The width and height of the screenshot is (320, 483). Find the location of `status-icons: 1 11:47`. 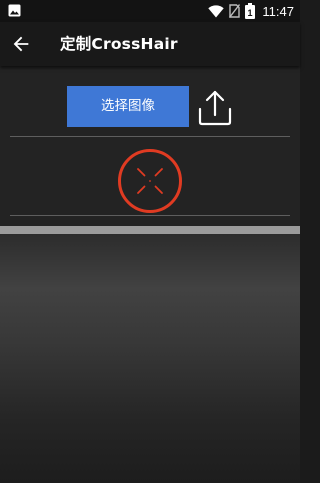

status-icons: 1 11:47 is located at coordinates (251, 11).